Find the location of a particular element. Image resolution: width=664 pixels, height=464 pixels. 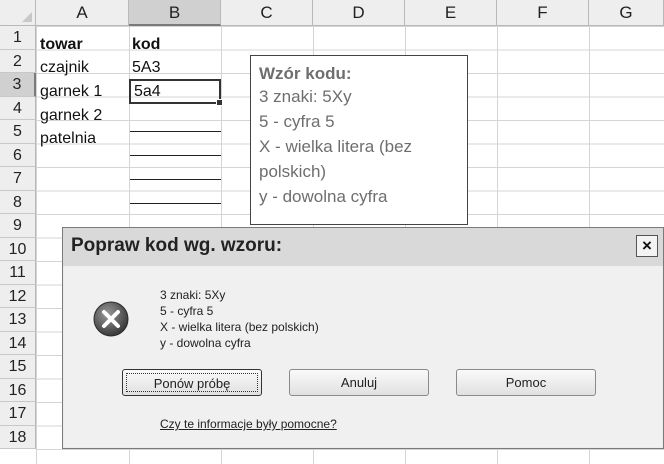

row-header-12: 12 is located at coordinates (18, 296).